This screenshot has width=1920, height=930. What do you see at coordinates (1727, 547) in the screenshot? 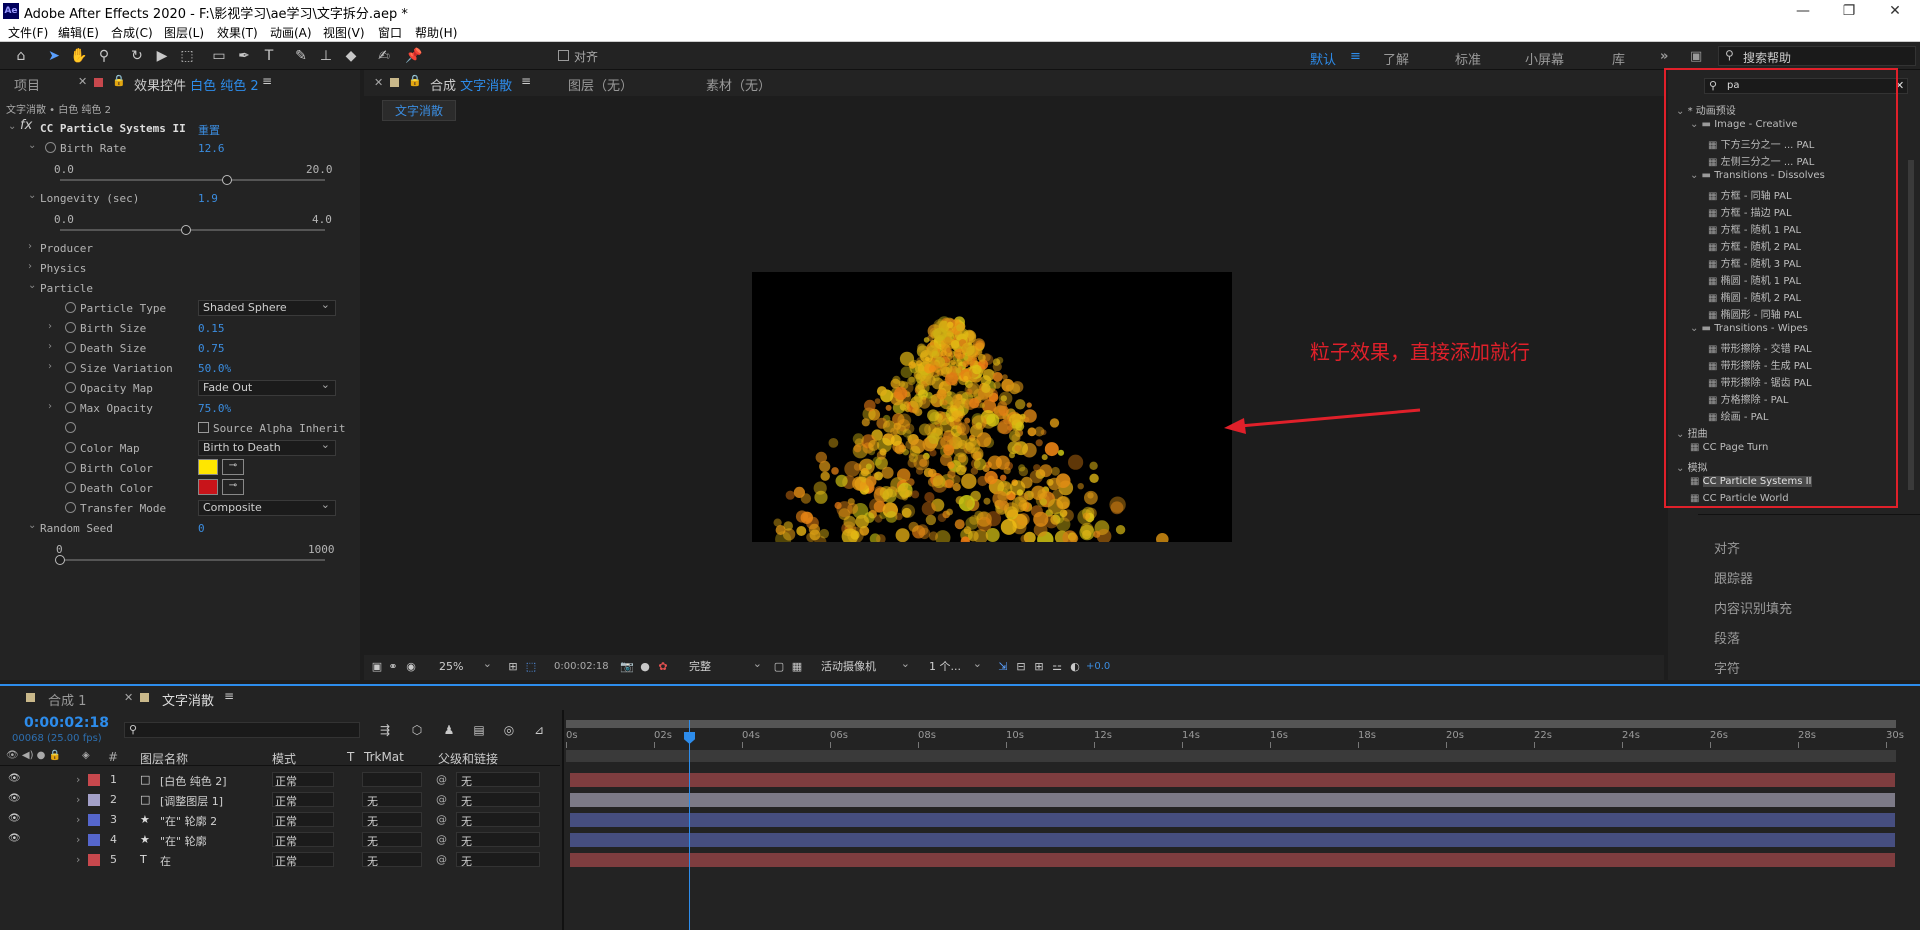
I see `collapsed-panel-align: 对齐` at bounding box center [1727, 547].